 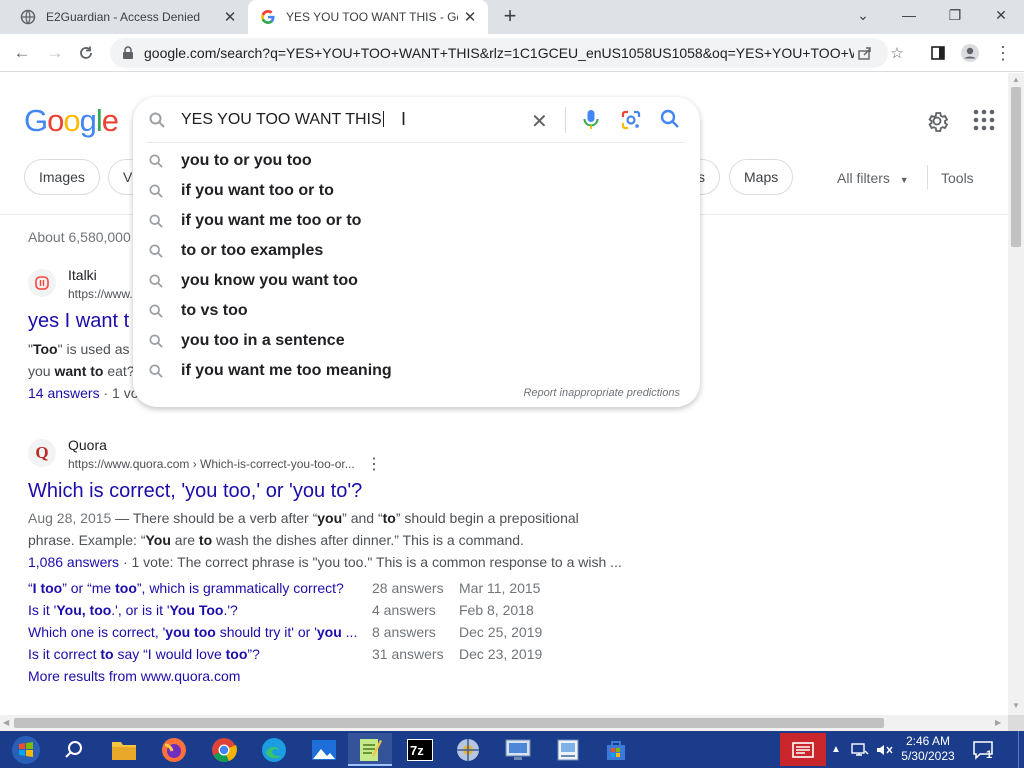 I want to click on taskbar-clock: 2:46 AM 5/30/2023, so click(x=928, y=749).